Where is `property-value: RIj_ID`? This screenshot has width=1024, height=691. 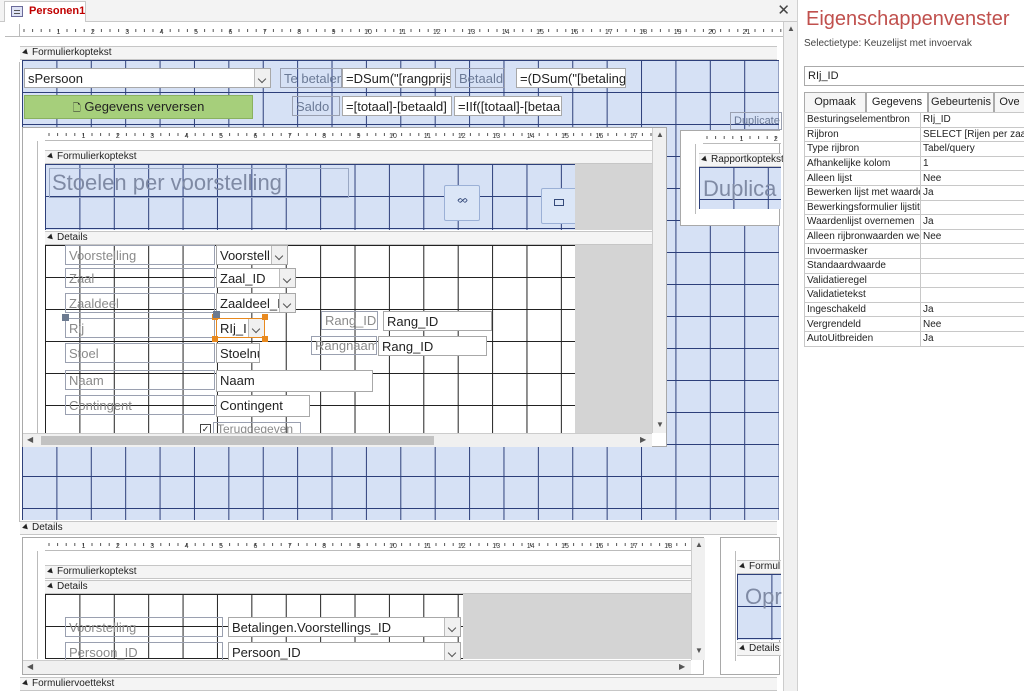
property-value: RIj_ID is located at coordinates (972, 120).